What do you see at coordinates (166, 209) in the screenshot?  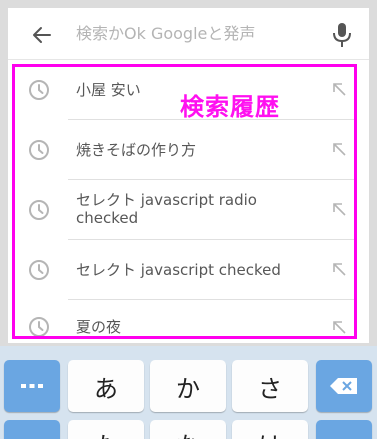 I see `history-item-label: セレクト javascript radio checked` at bounding box center [166, 209].